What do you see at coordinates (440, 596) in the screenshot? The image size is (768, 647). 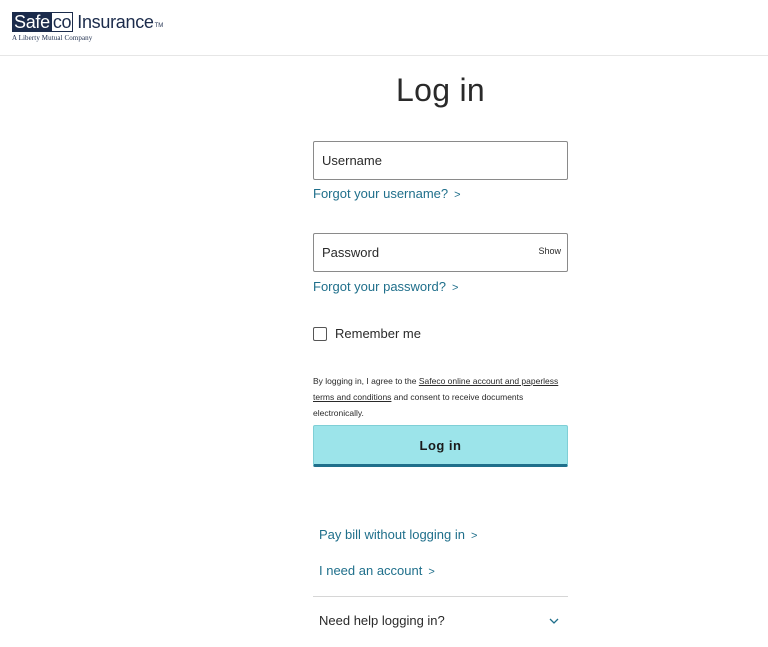 I see `divider` at bounding box center [440, 596].